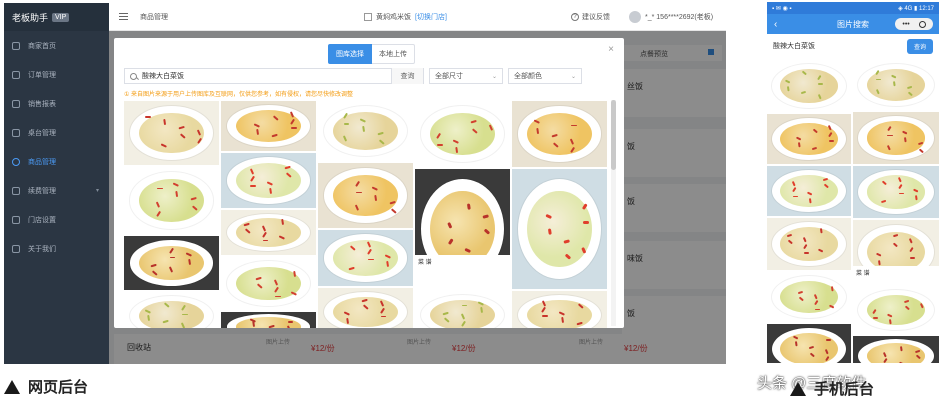 Image resolution: width=939 pixels, height=401 pixels. What do you see at coordinates (611, 49) in the screenshot?
I see `close-icon: ×` at bounding box center [611, 49].